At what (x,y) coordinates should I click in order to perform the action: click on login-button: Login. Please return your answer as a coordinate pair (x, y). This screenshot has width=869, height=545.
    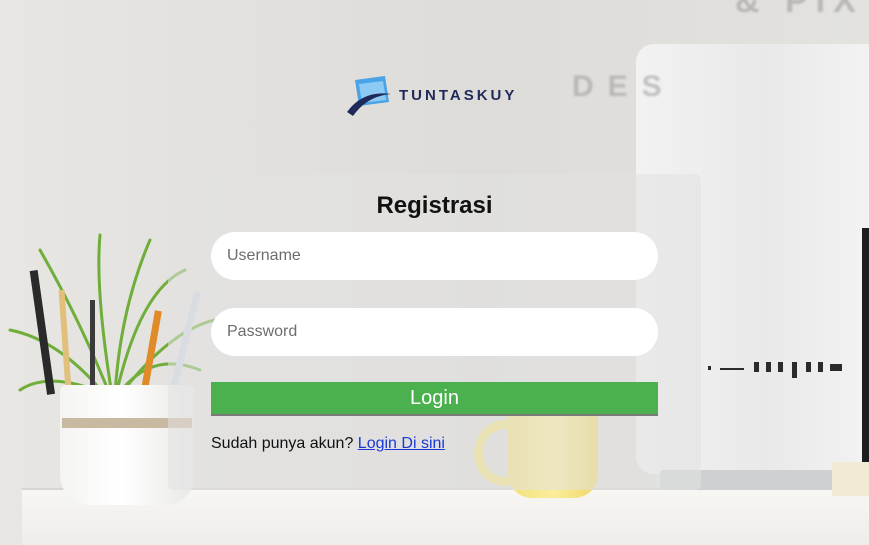
    Looking at the image, I should click on (434, 399).